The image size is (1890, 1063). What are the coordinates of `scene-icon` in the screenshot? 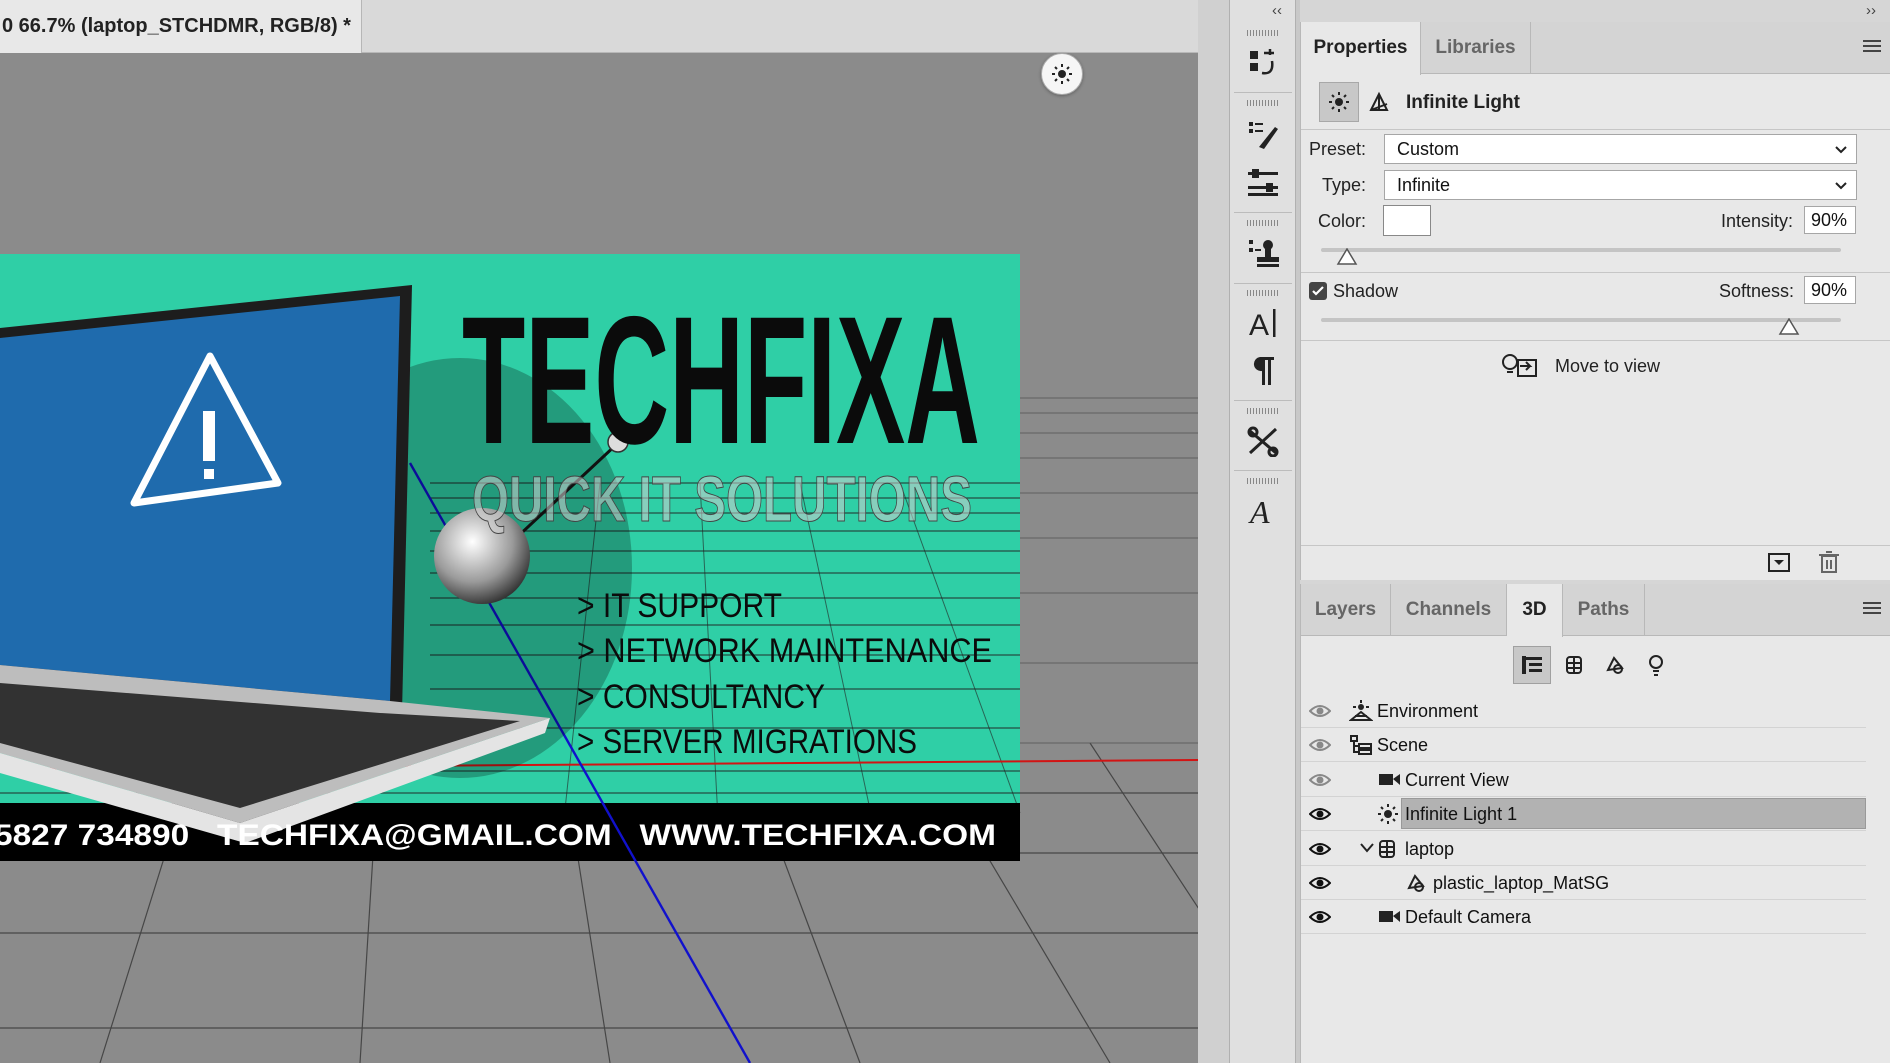 It's located at (1361, 745).